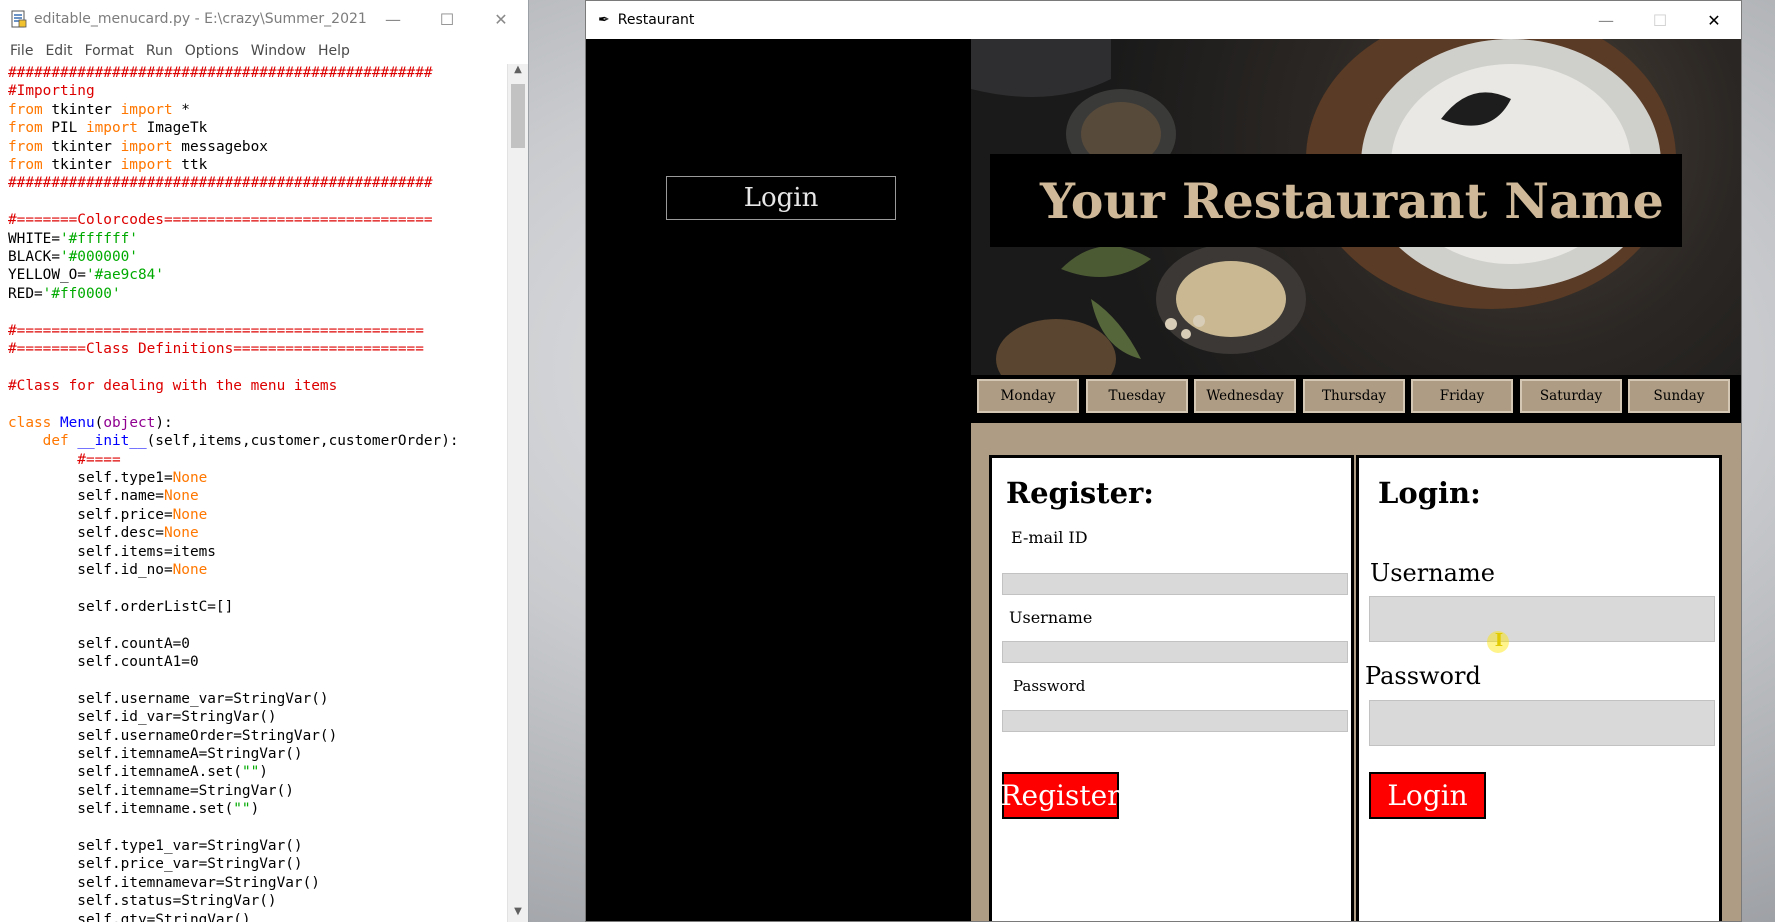 Image resolution: width=1775 pixels, height=922 pixels. Describe the element at coordinates (1245, 396) in the screenshot. I see `day-button-wednesday: Wednesday` at that location.